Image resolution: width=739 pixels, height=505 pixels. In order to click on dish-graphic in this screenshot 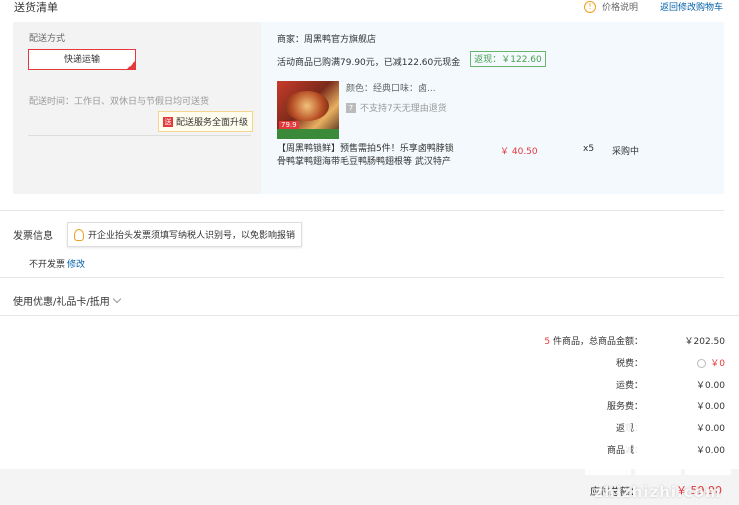, I will do `click(307, 106)`.